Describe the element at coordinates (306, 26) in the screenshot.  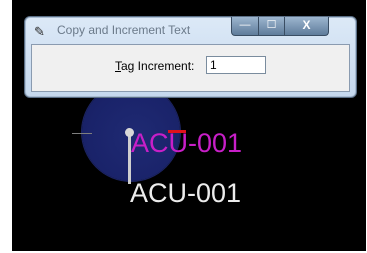
I see `close-button: X` at that location.